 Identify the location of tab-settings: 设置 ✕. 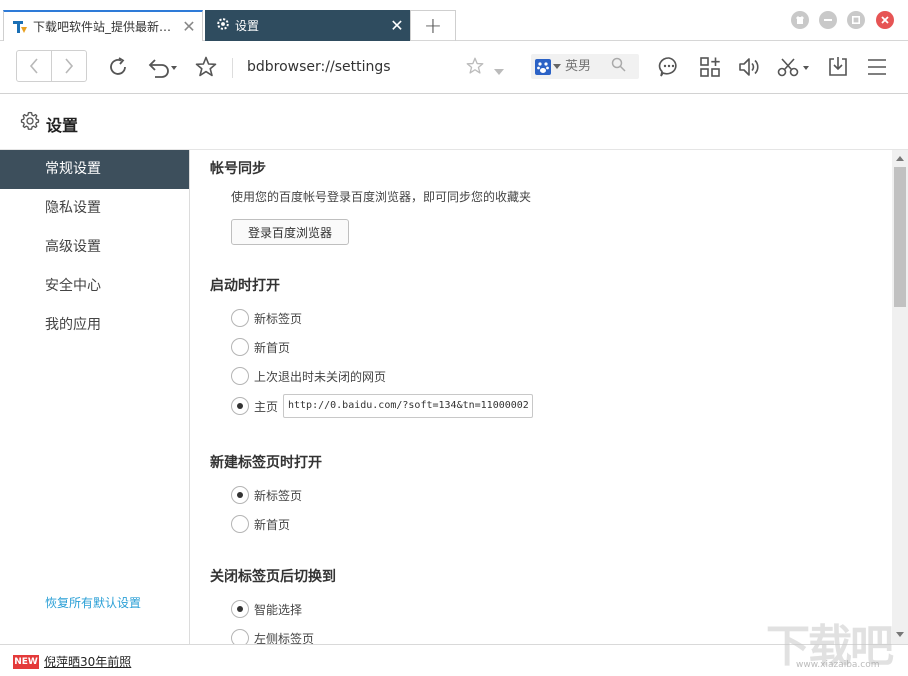
(307, 25).